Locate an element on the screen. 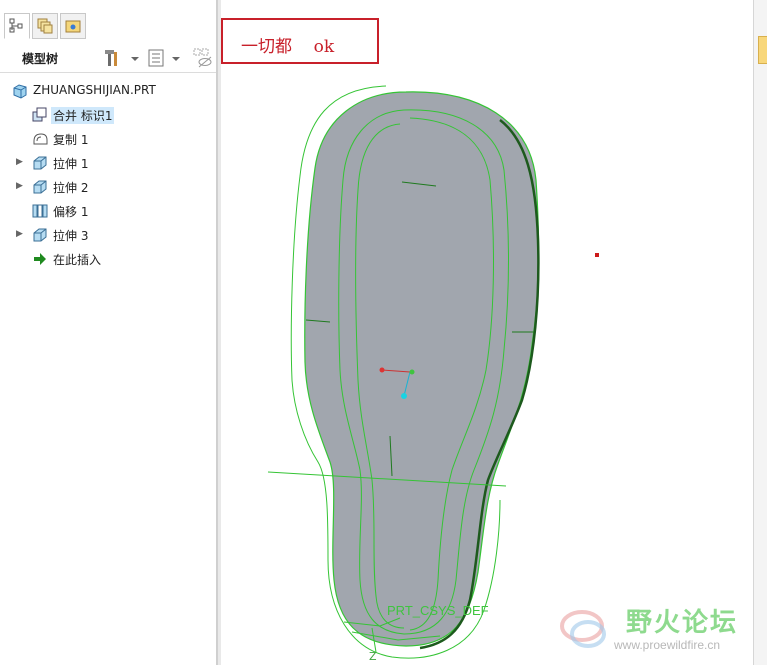 This screenshot has width=767, height=665. z-axis-label: Z is located at coordinates (373, 656).